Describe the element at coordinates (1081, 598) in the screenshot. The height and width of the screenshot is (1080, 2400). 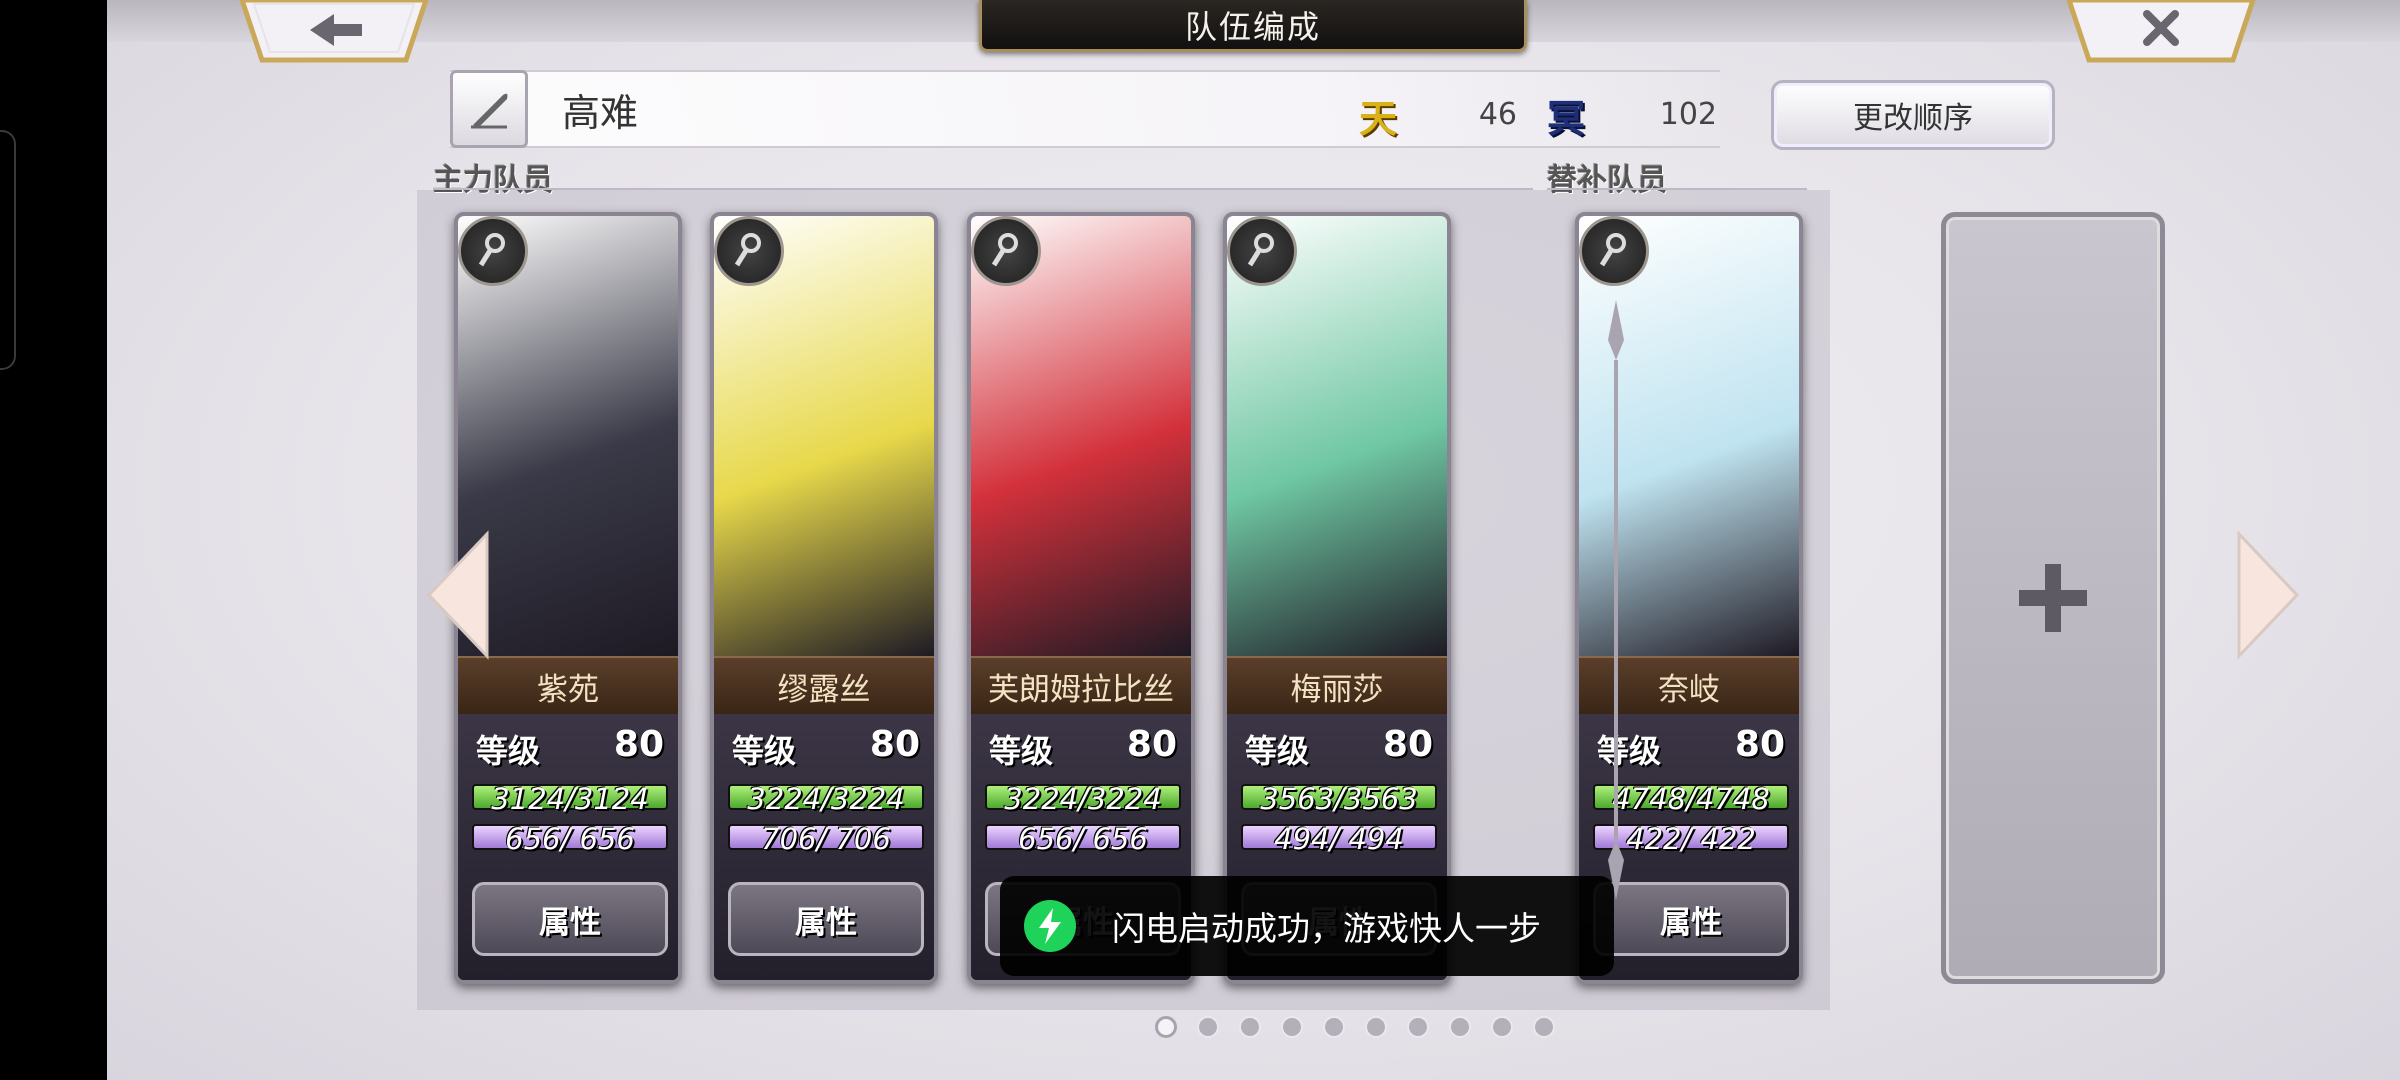
I see `member-card: 芙朗姆拉比丝 等级 80 3224/3224 656/ 656 属性` at that location.